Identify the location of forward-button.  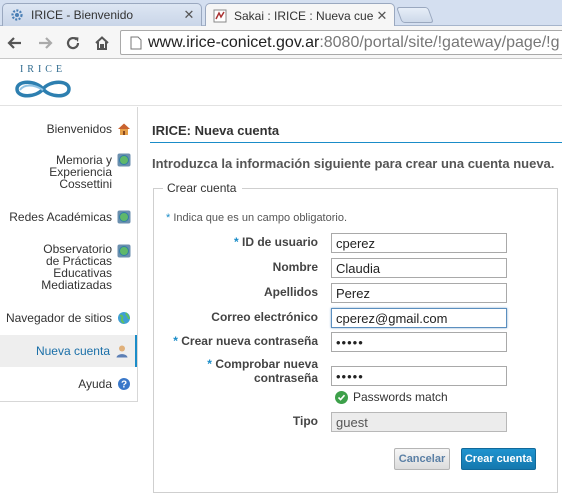
(45, 43).